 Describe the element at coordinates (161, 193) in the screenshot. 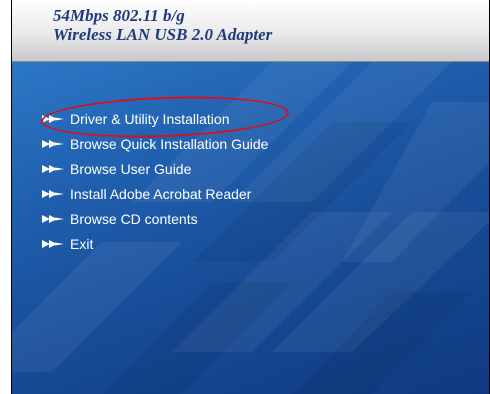

I see `menu-item-label: Install Adobe Acrobat Reader` at that location.